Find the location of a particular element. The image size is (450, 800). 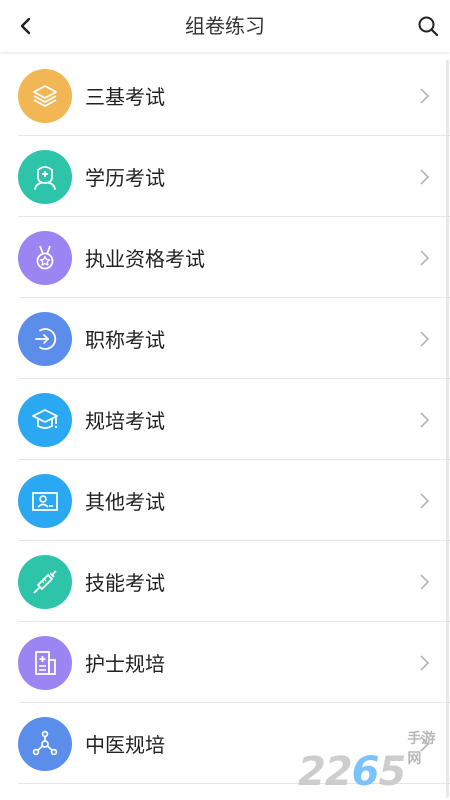

list-item-guipei: 规培考试 is located at coordinates (225, 419).